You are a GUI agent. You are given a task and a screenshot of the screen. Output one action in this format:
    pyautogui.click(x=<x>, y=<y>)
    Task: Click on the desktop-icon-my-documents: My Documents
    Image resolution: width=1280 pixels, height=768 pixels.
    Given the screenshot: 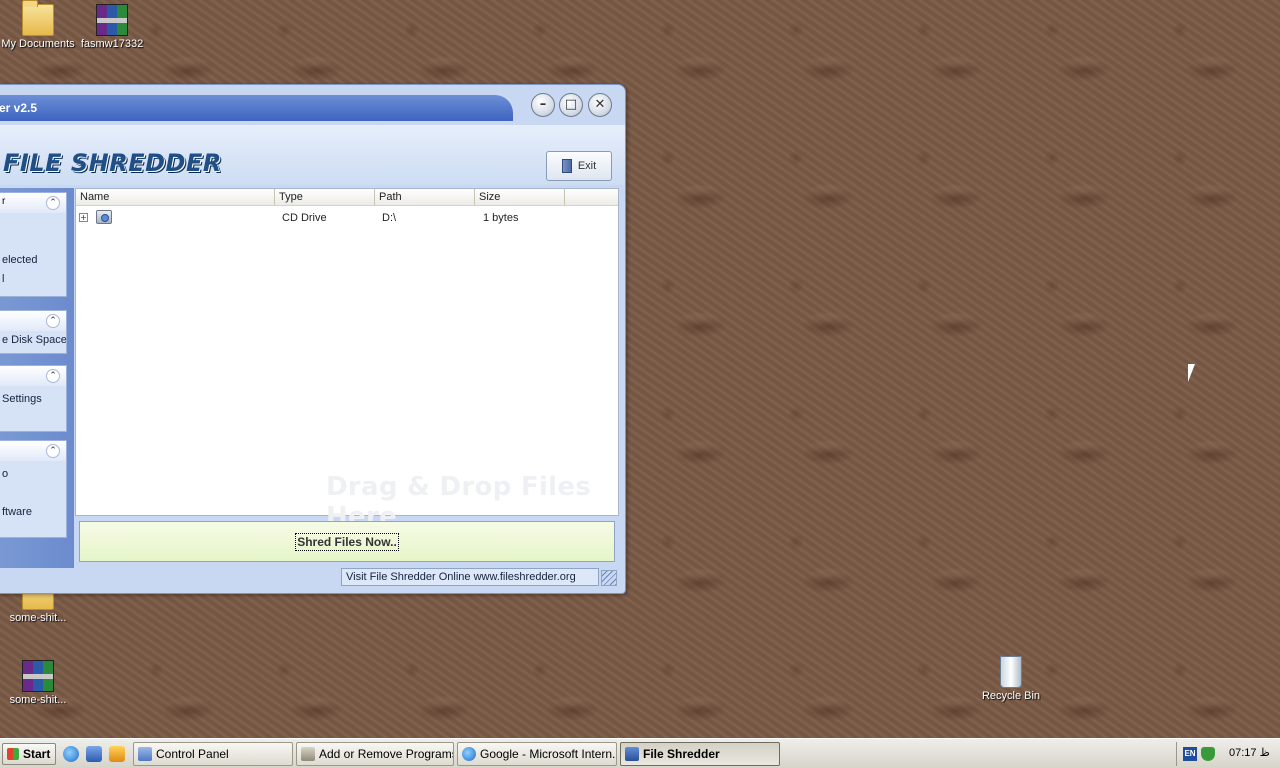 What is the action you would take?
    pyautogui.click(x=38, y=25)
    